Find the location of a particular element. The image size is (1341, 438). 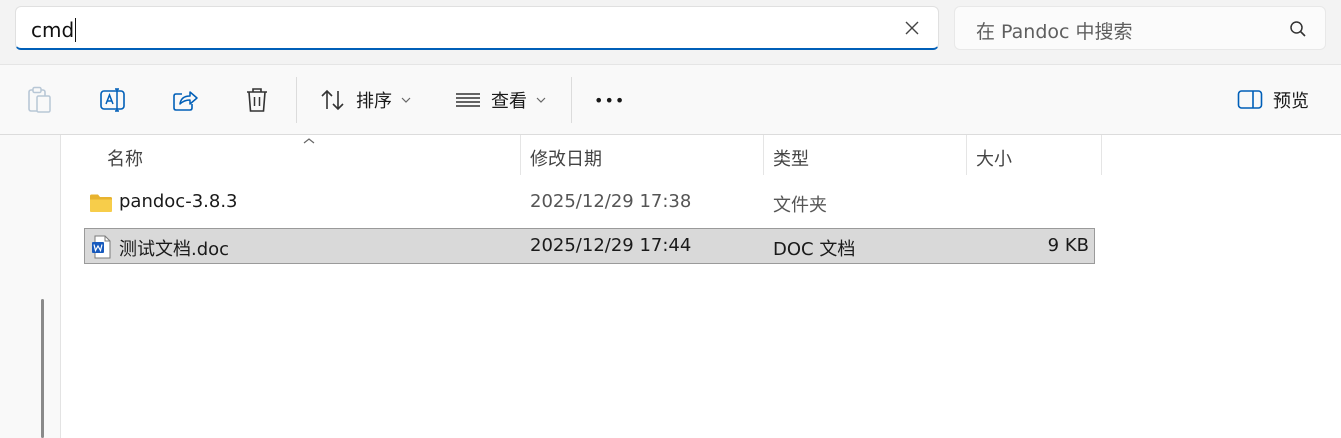

share-button is located at coordinates (185, 100).